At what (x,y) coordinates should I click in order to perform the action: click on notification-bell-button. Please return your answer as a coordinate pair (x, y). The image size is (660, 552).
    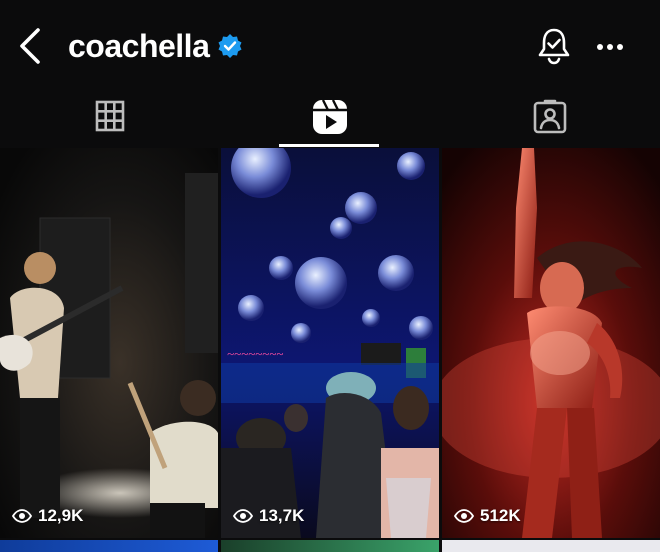
    Looking at the image, I should click on (554, 46).